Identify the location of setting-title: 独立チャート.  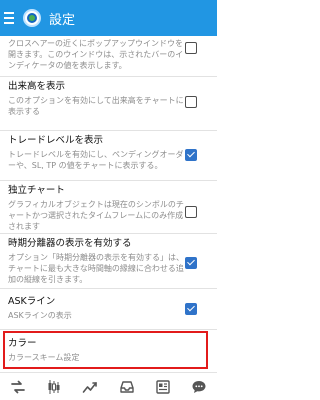
(36, 190).